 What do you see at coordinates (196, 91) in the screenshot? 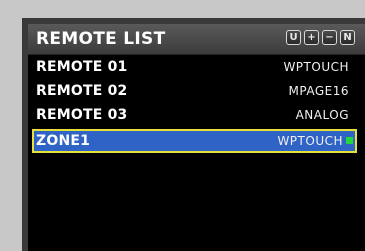
I see `list-item: REMOTE 02 MPAGE16` at bounding box center [196, 91].